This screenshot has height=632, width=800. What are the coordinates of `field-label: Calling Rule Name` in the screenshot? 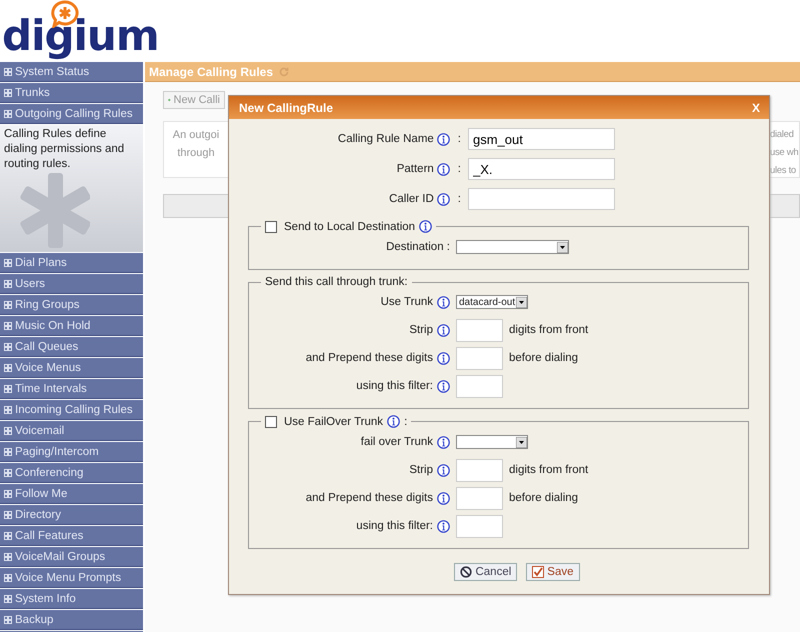 It's located at (386, 139).